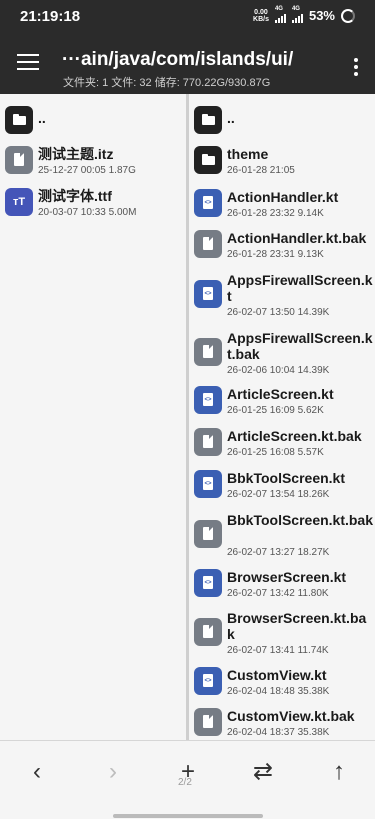  What do you see at coordinates (339, 772) in the screenshot?
I see `up-icon: ↑` at bounding box center [339, 772].